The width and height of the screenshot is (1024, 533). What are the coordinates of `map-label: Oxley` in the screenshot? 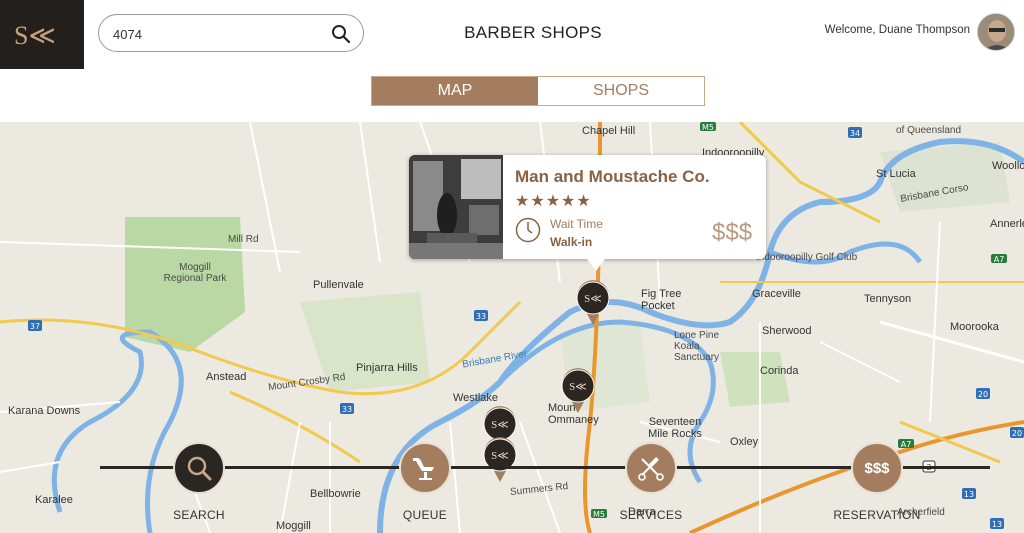 It's located at (744, 442).